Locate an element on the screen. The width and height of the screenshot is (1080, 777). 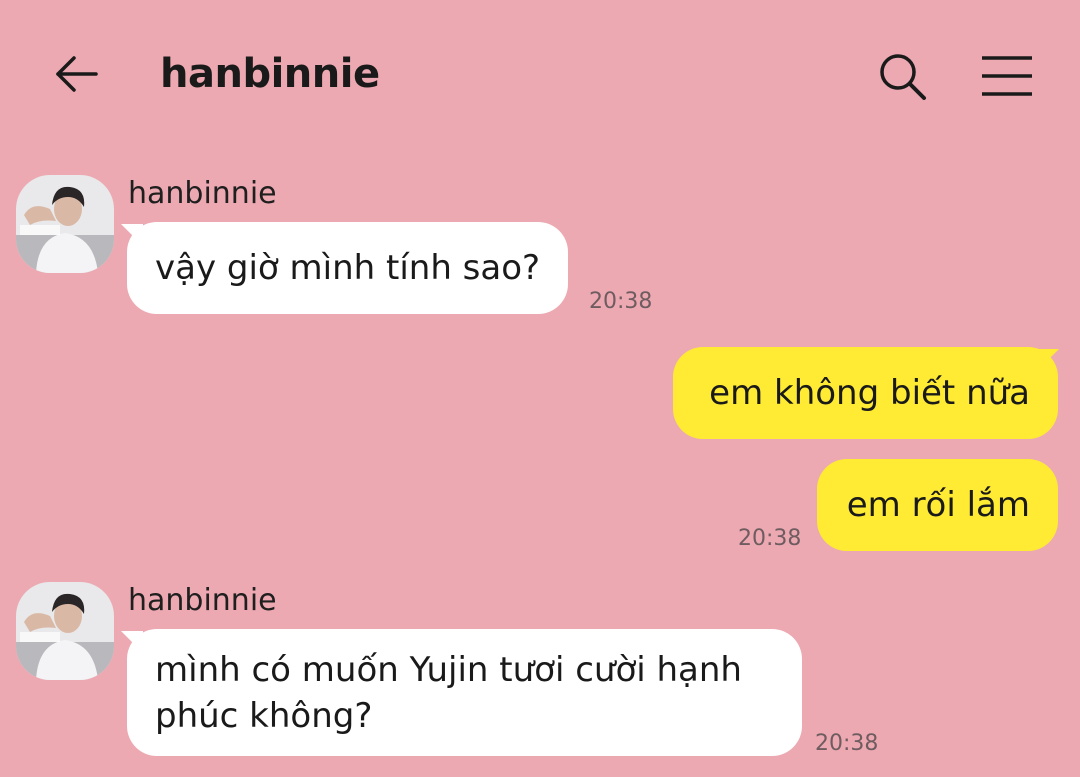
back-button is located at coordinates (78, 76).